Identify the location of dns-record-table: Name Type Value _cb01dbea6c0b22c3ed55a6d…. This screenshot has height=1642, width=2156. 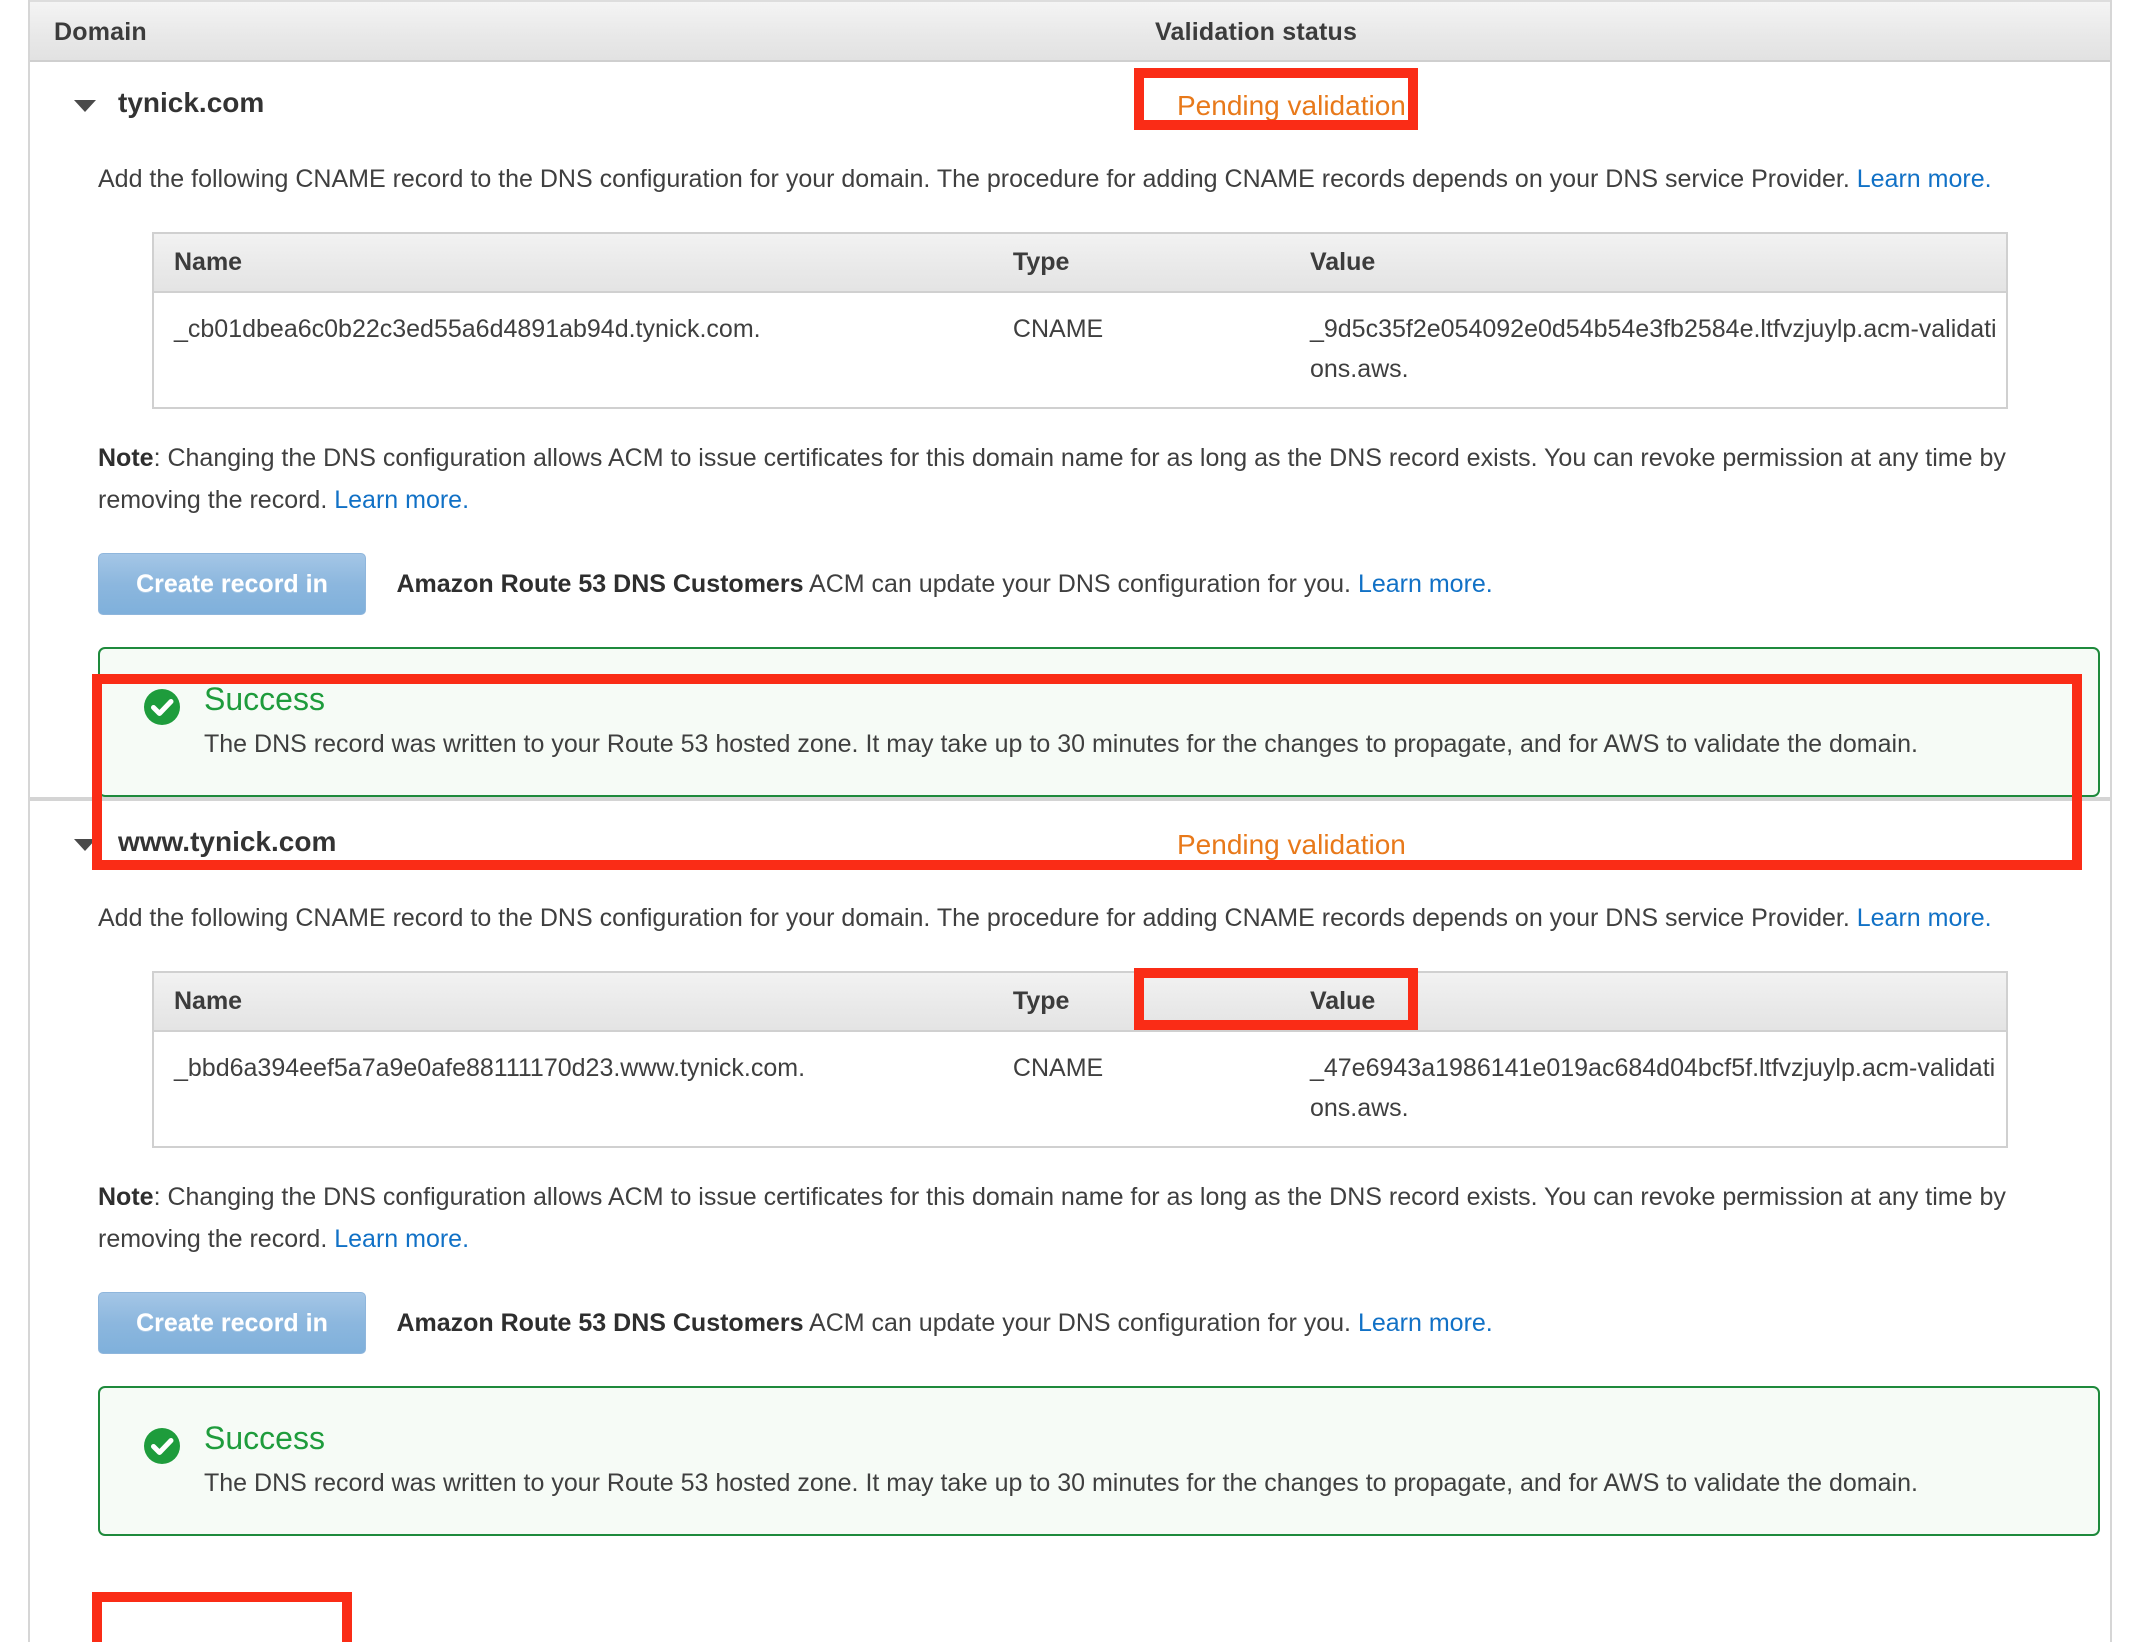
(1080, 320).